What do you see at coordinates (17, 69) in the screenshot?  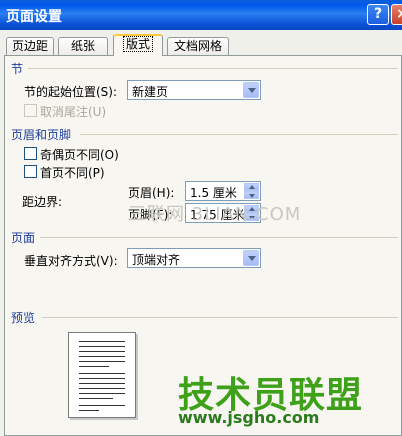 I see `section-heading-section: 节` at bounding box center [17, 69].